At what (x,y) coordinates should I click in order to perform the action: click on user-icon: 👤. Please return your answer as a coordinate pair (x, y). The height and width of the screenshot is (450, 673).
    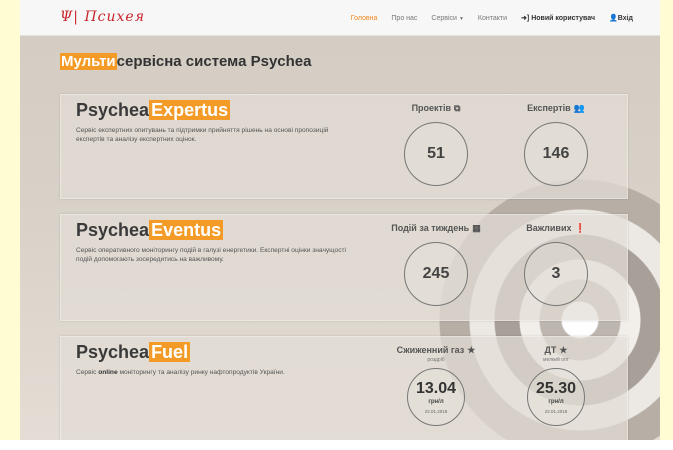
    Looking at the image, I should click on (613, 18).